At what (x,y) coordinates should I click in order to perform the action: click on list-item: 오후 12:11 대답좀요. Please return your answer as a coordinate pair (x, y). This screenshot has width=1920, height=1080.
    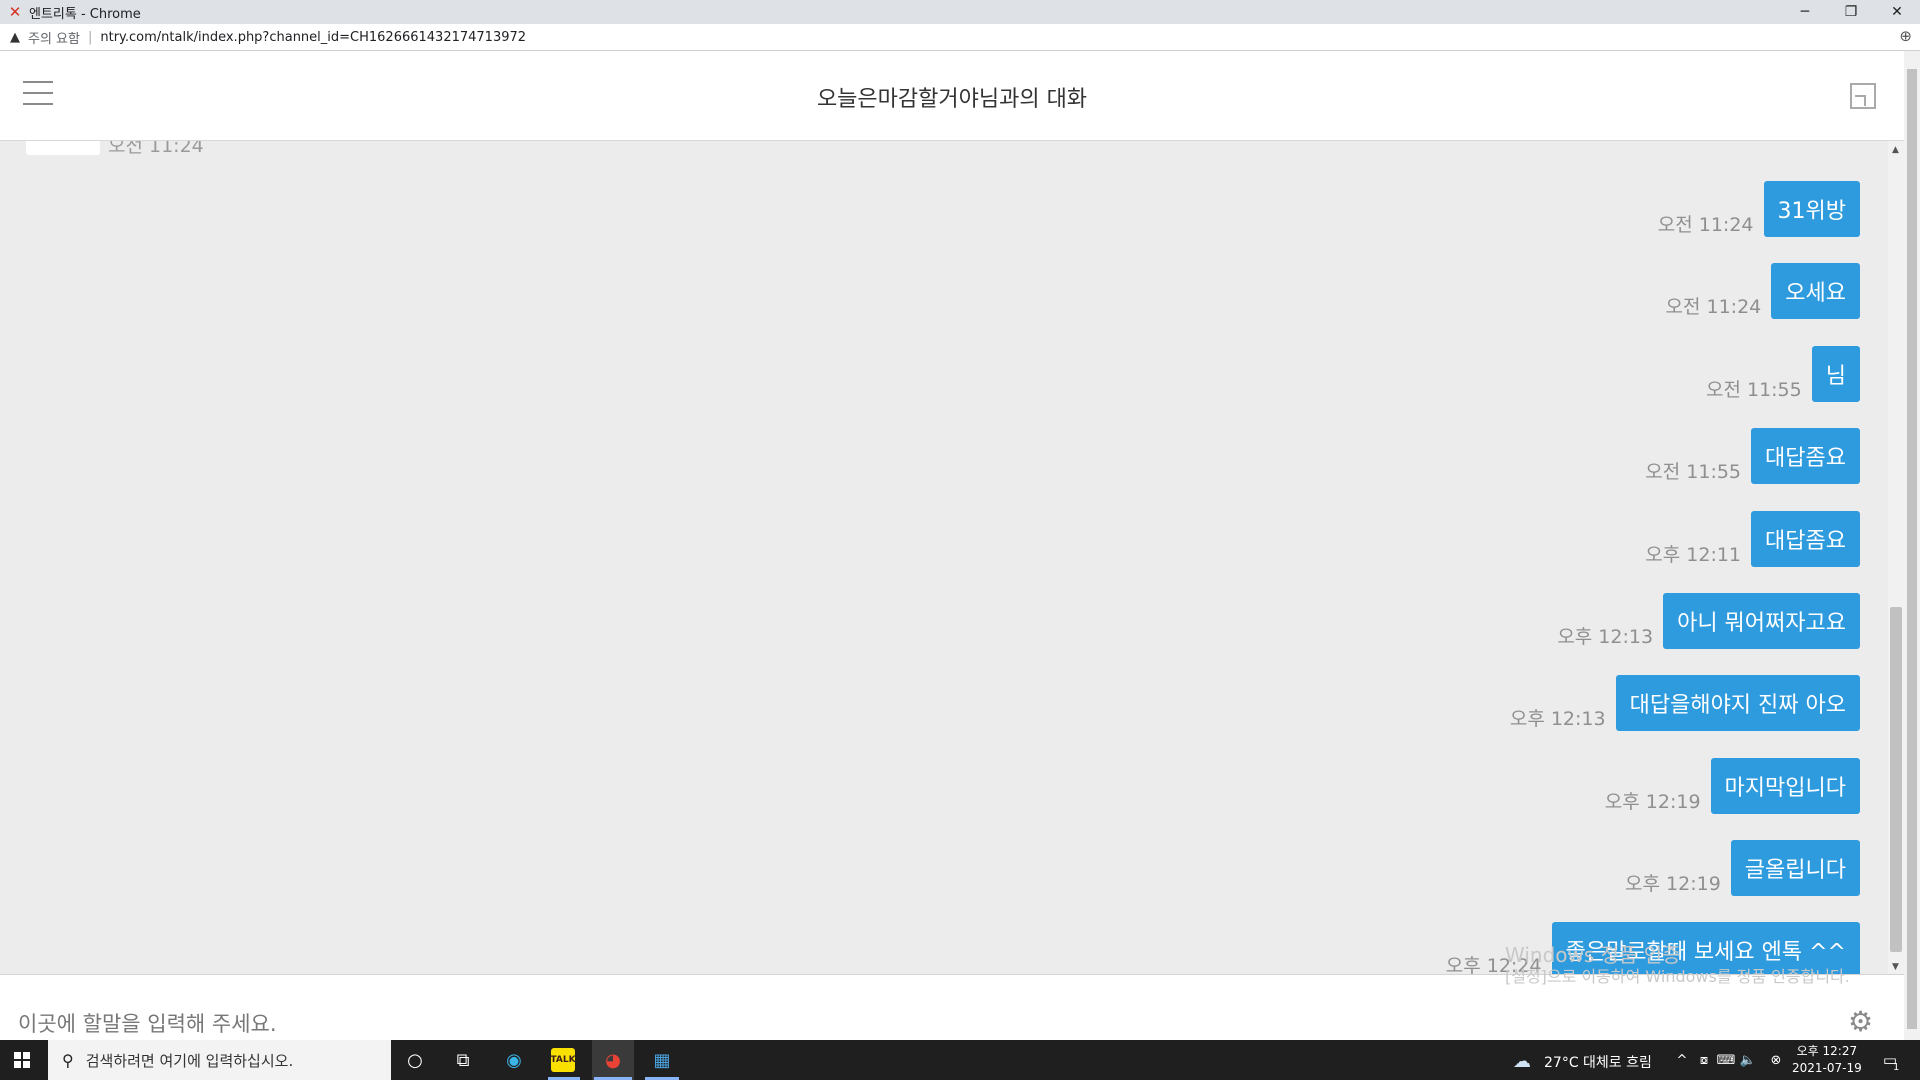
    Looking at the image, I should click on (1752, 539).